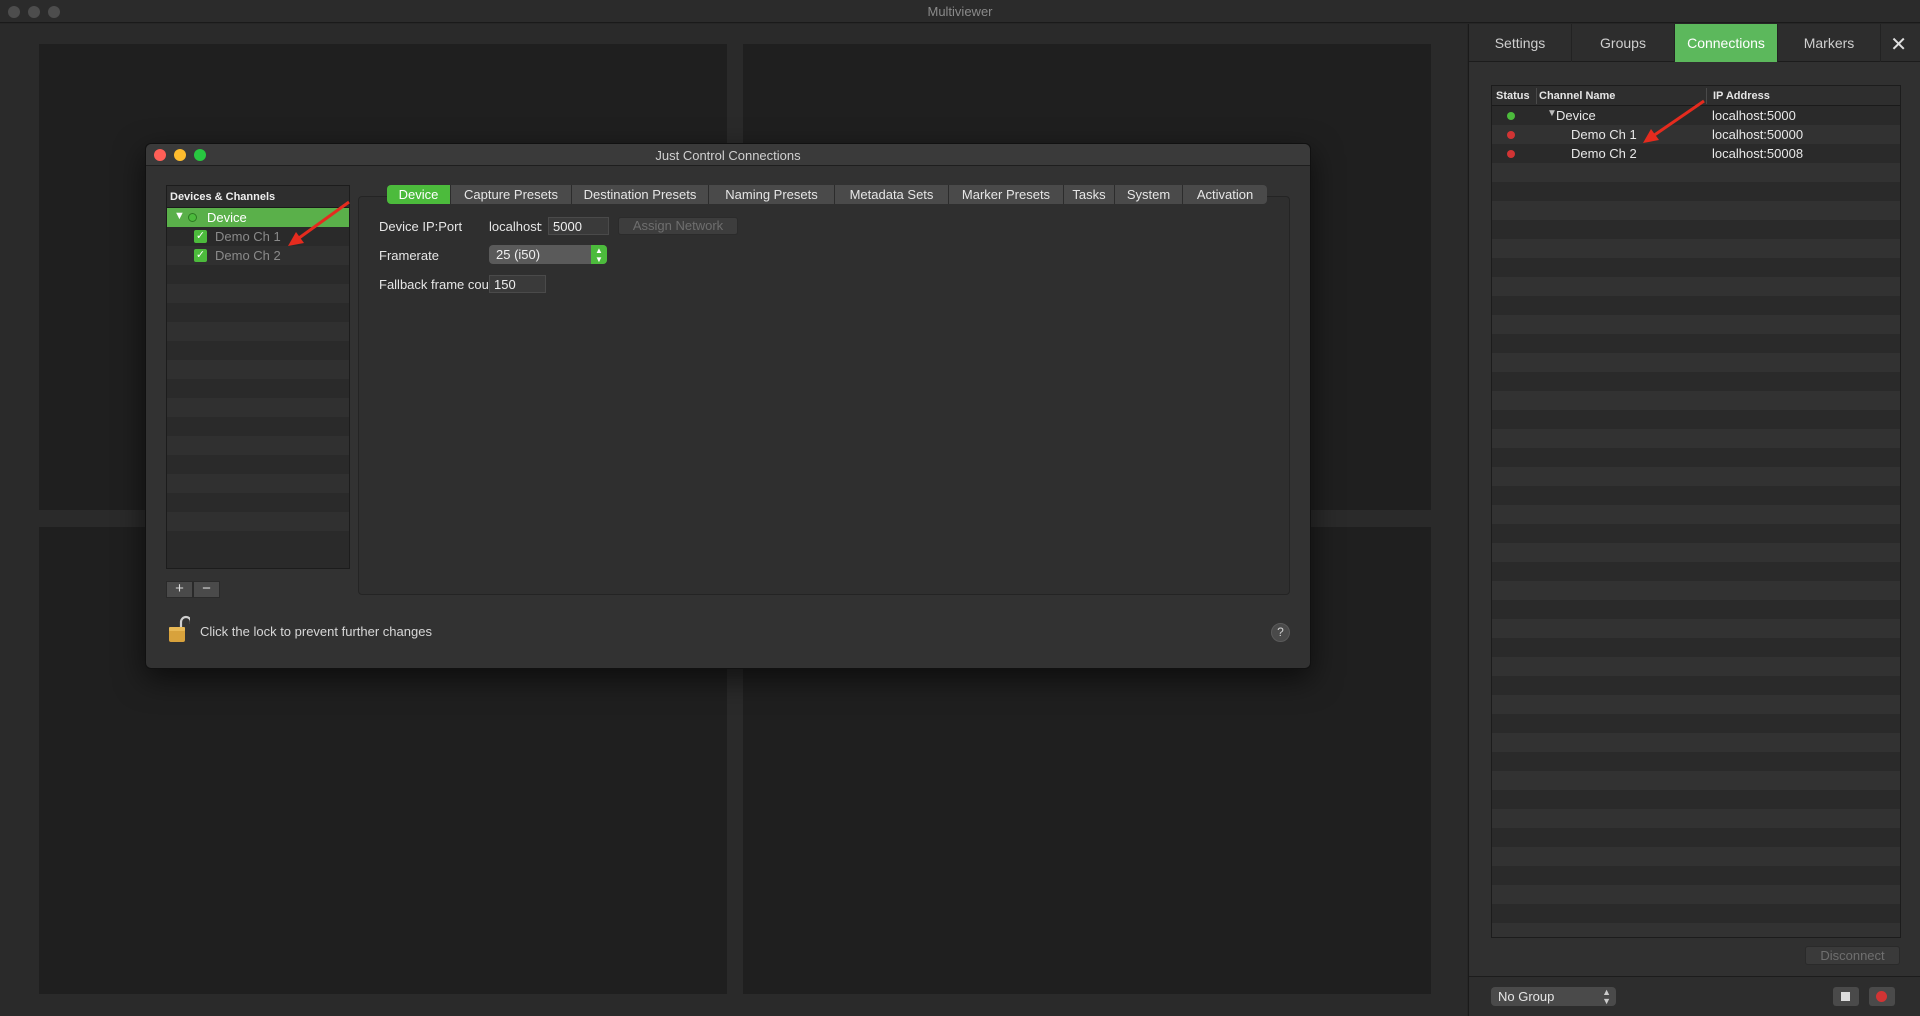 This screenshot has height=1016, width=1920. I want to click on connections-table-header: Status Channel Name IP Address, so click(1696, 96).